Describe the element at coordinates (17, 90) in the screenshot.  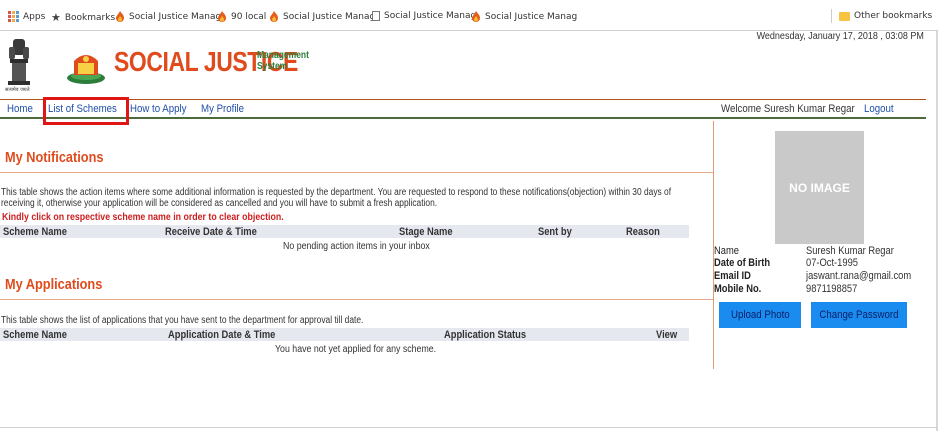
I see `emblem-caption: सत्यमेव जयते` at that location.